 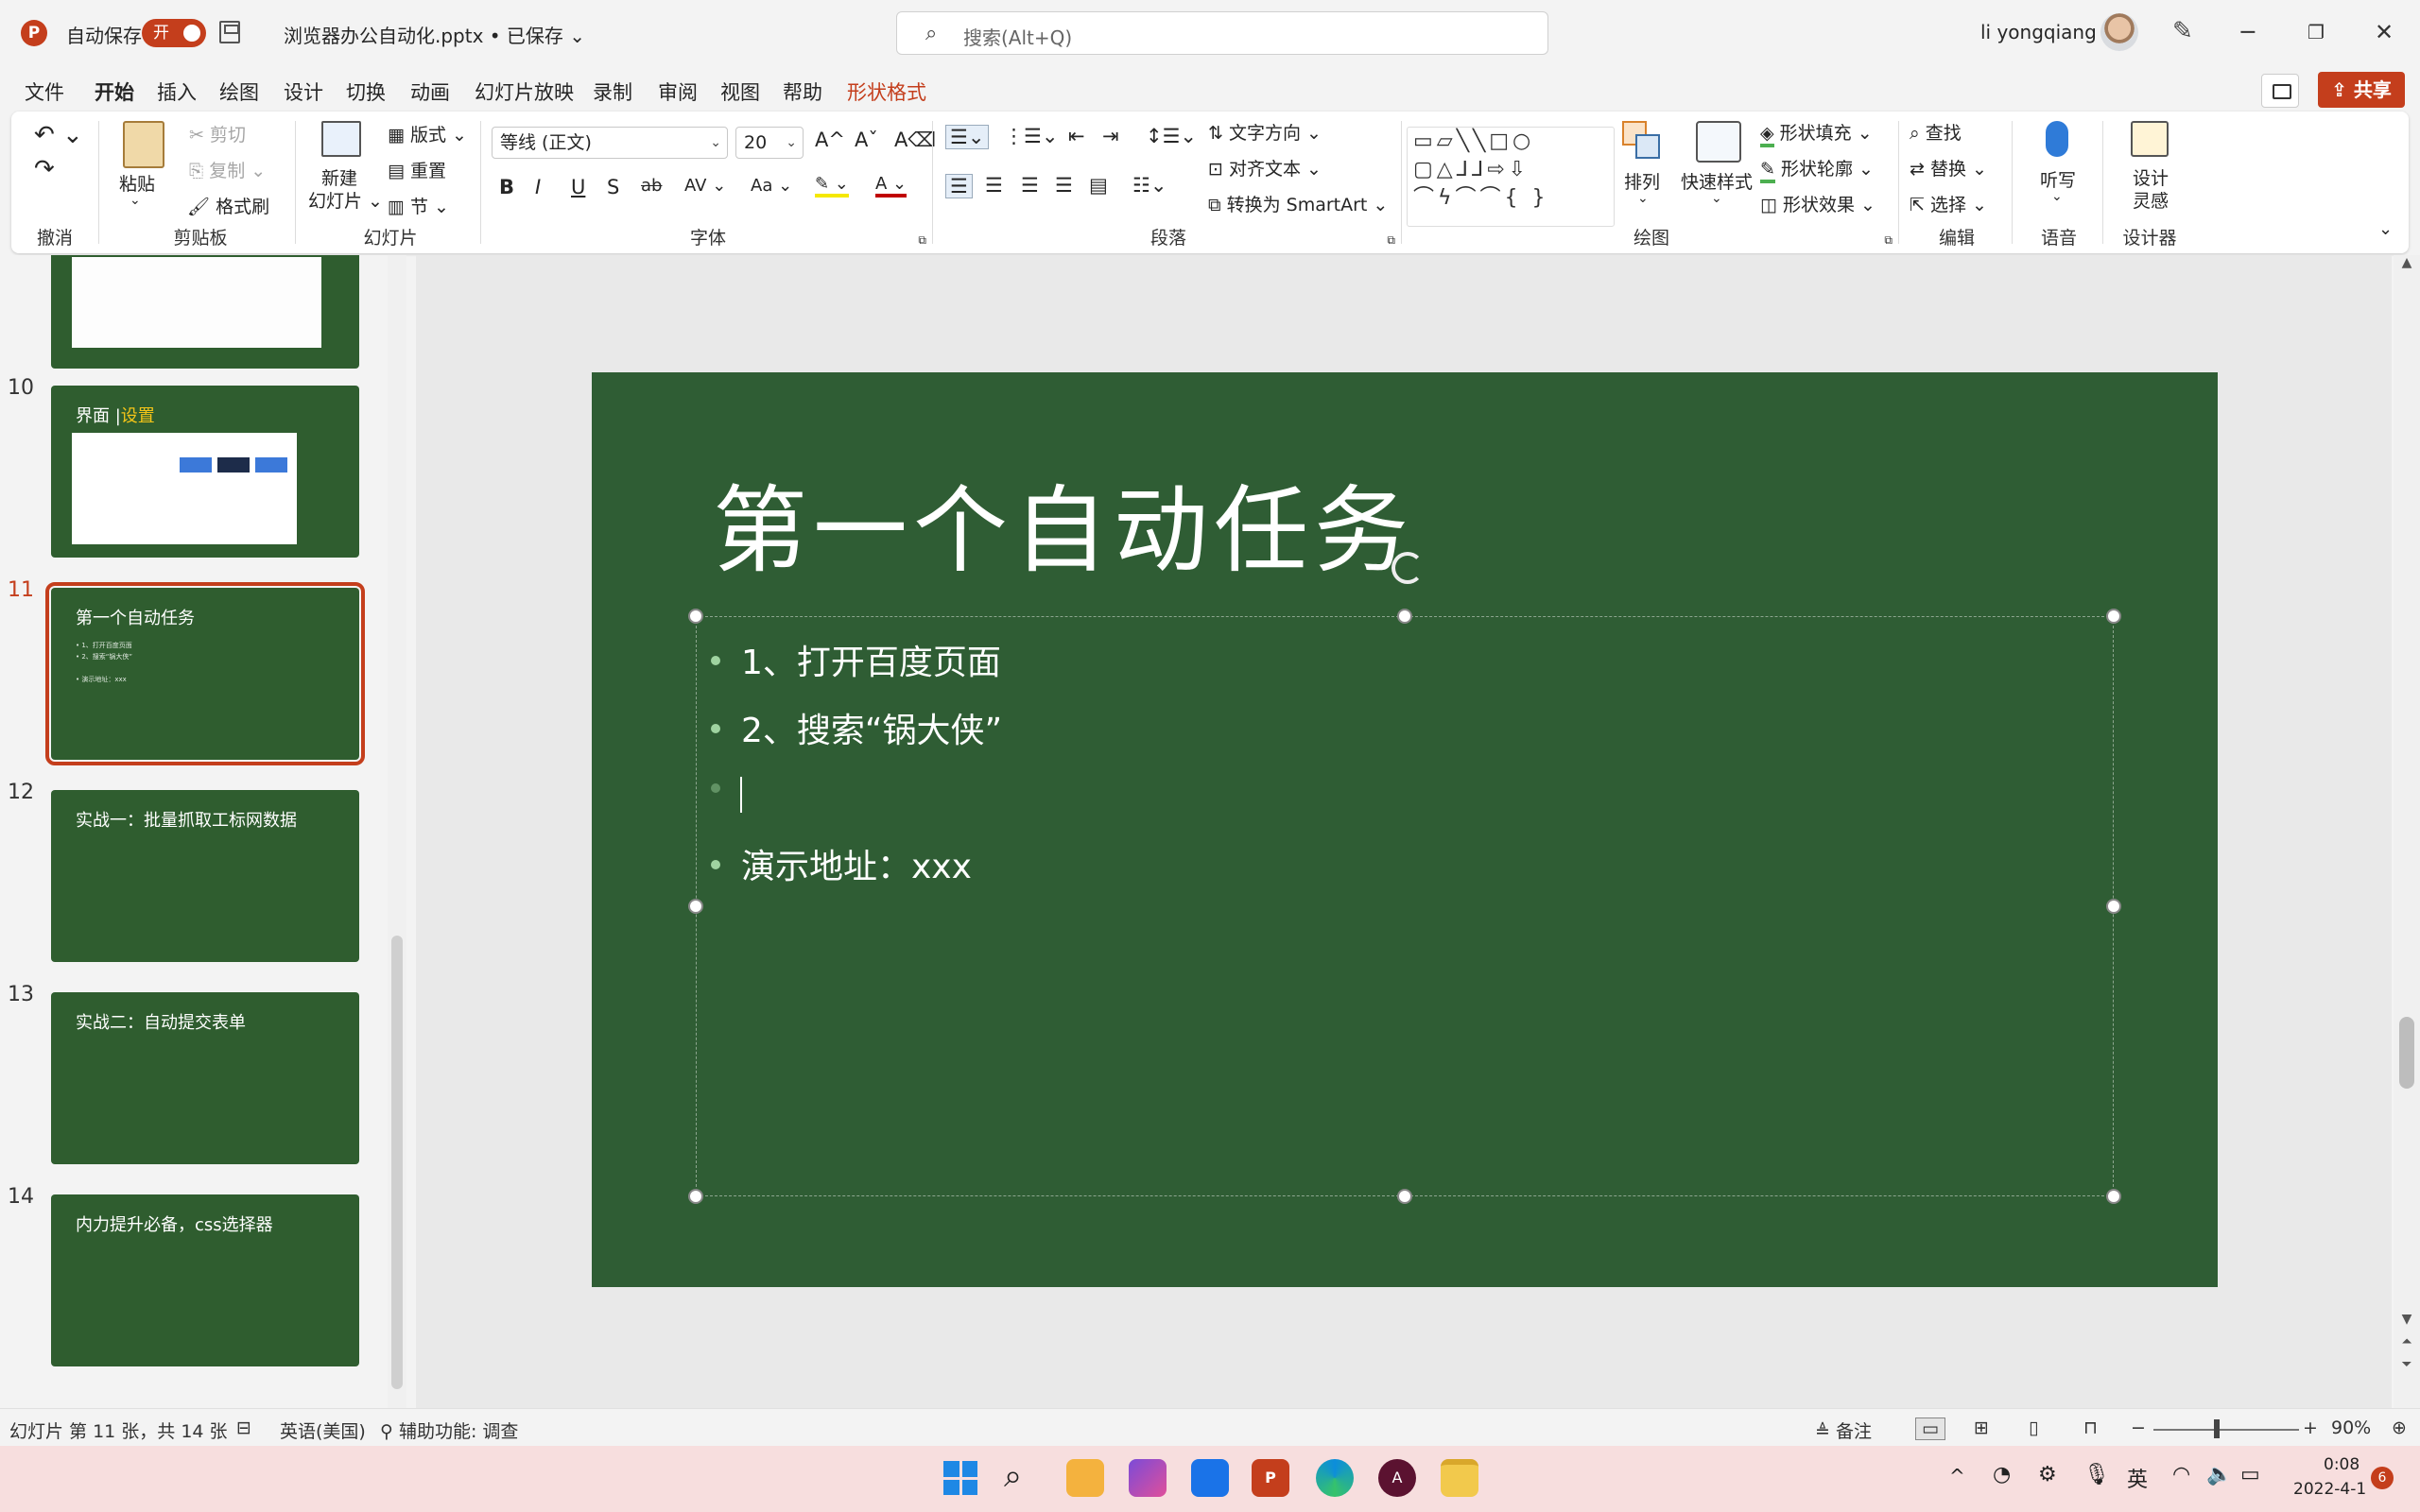 What do you see at coordinates (1717, 181) in the screenshot?
I see `quick-styles-button: 快速样式` at bounding box center [1717, 181].